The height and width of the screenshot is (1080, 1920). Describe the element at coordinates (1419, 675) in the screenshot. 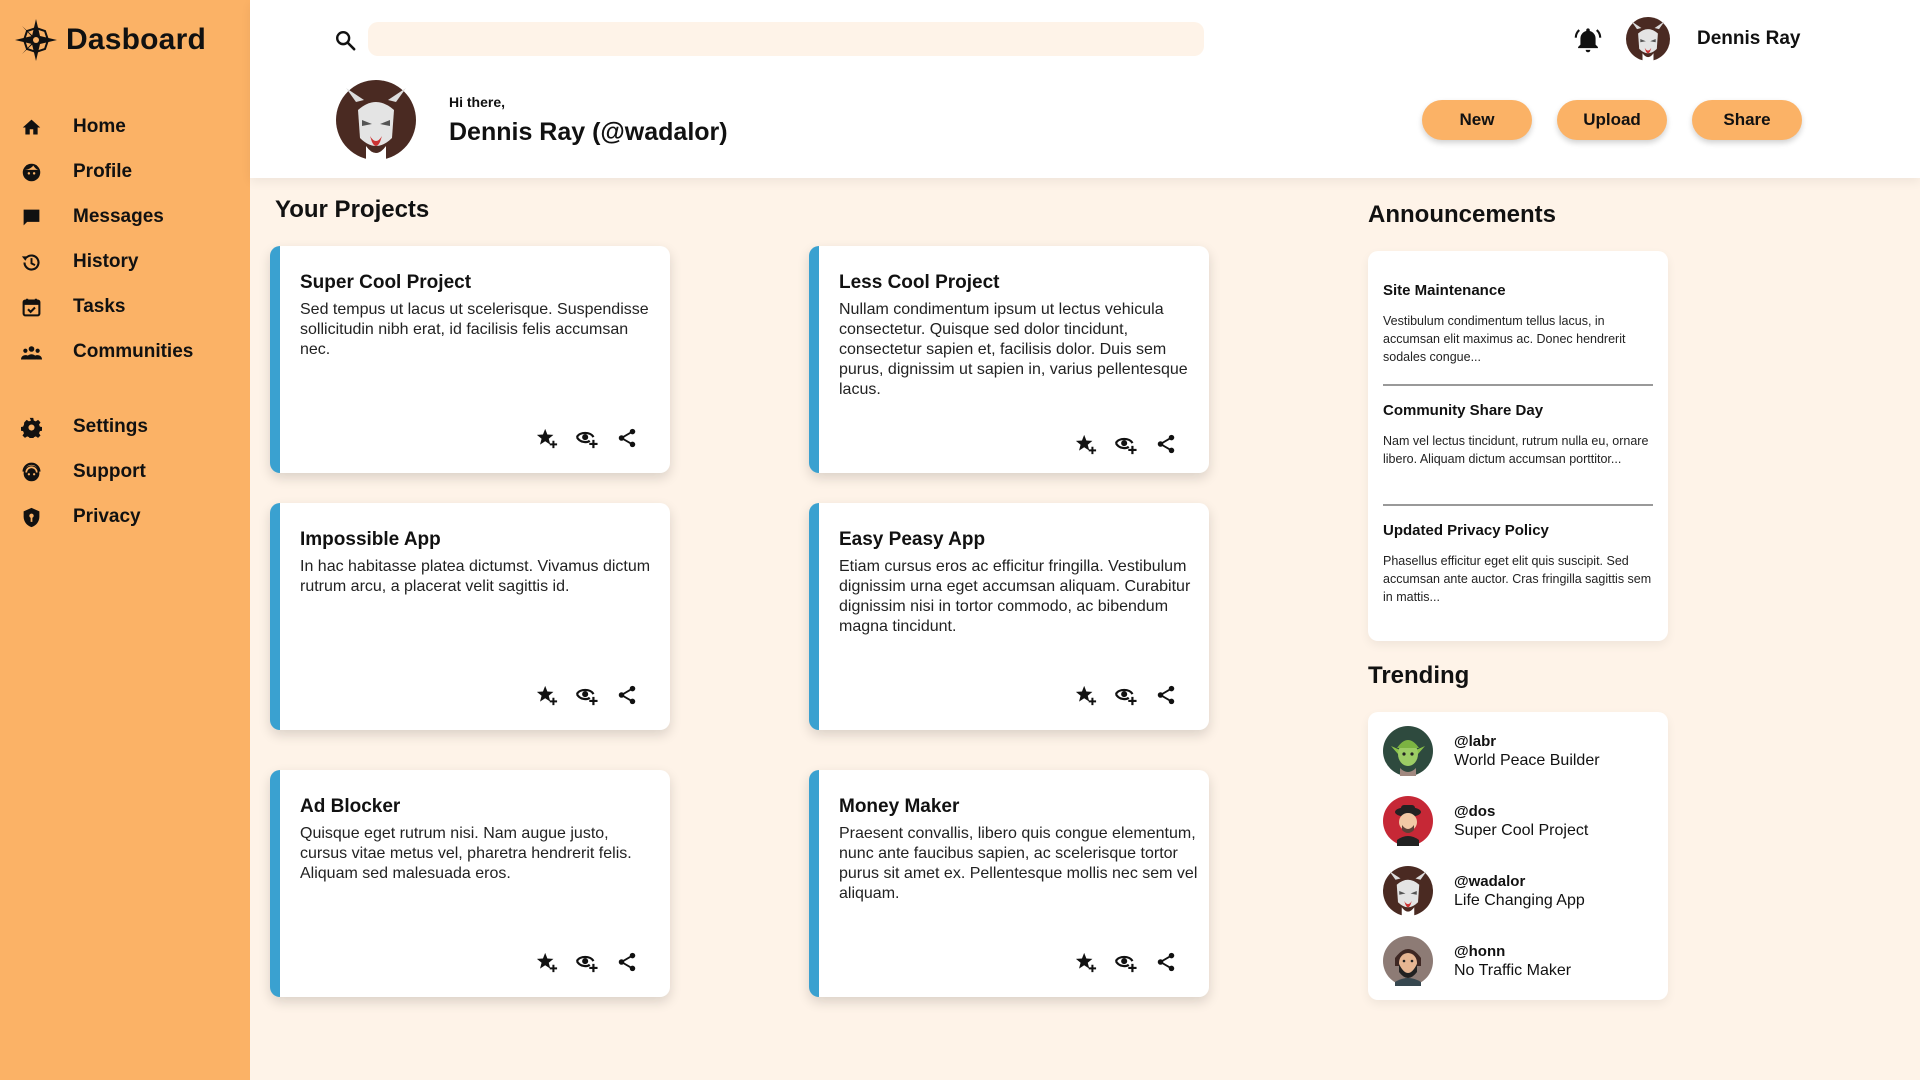

I see `trending-heading: Trending` at that location.